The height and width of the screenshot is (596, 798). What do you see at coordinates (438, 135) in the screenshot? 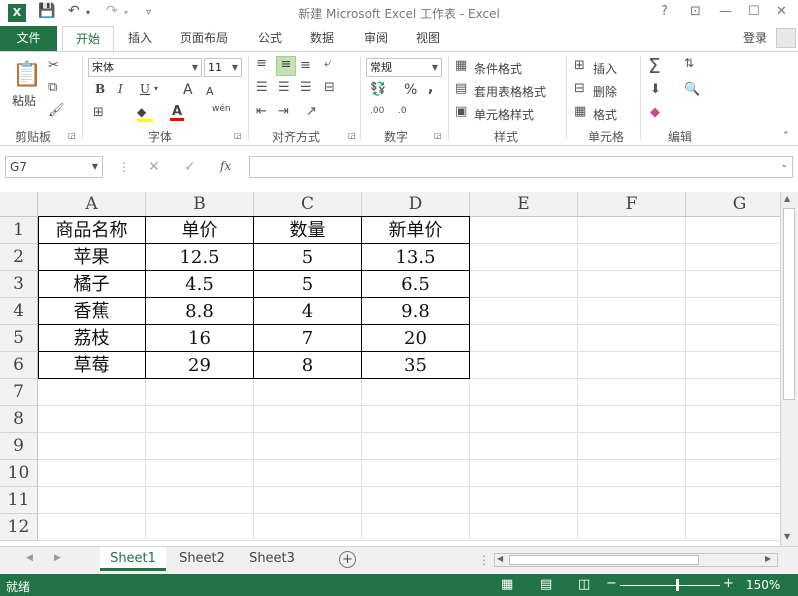
I see `number-launcher-icon: ◲` at bounding box center [438, 135].